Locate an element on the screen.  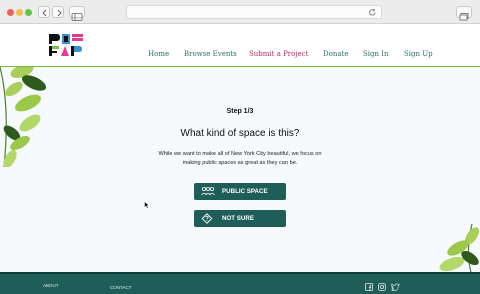
site-logo is located at coordinates (66, 45).